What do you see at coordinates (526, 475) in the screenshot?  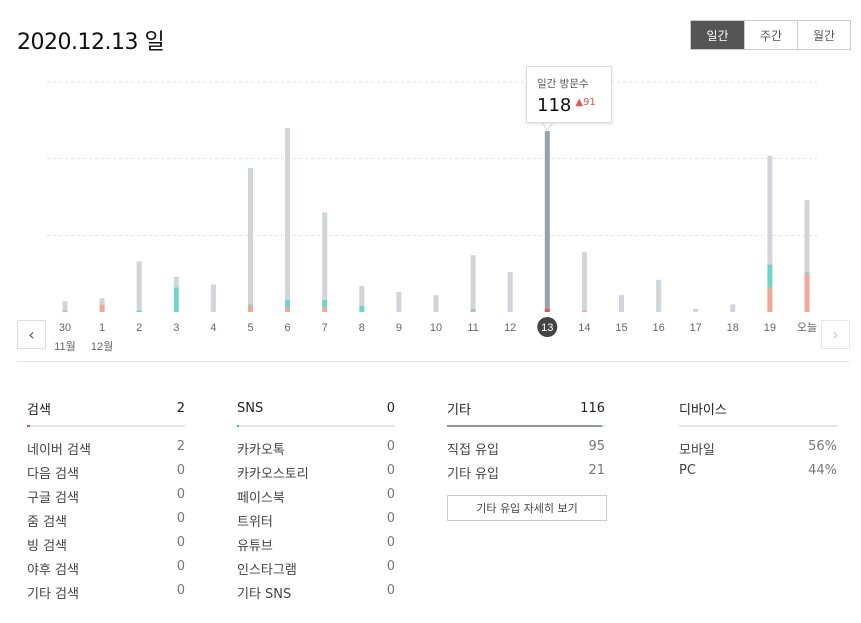 I see `stat-row: 기타 유입 21` at bounding box center [526, 475].